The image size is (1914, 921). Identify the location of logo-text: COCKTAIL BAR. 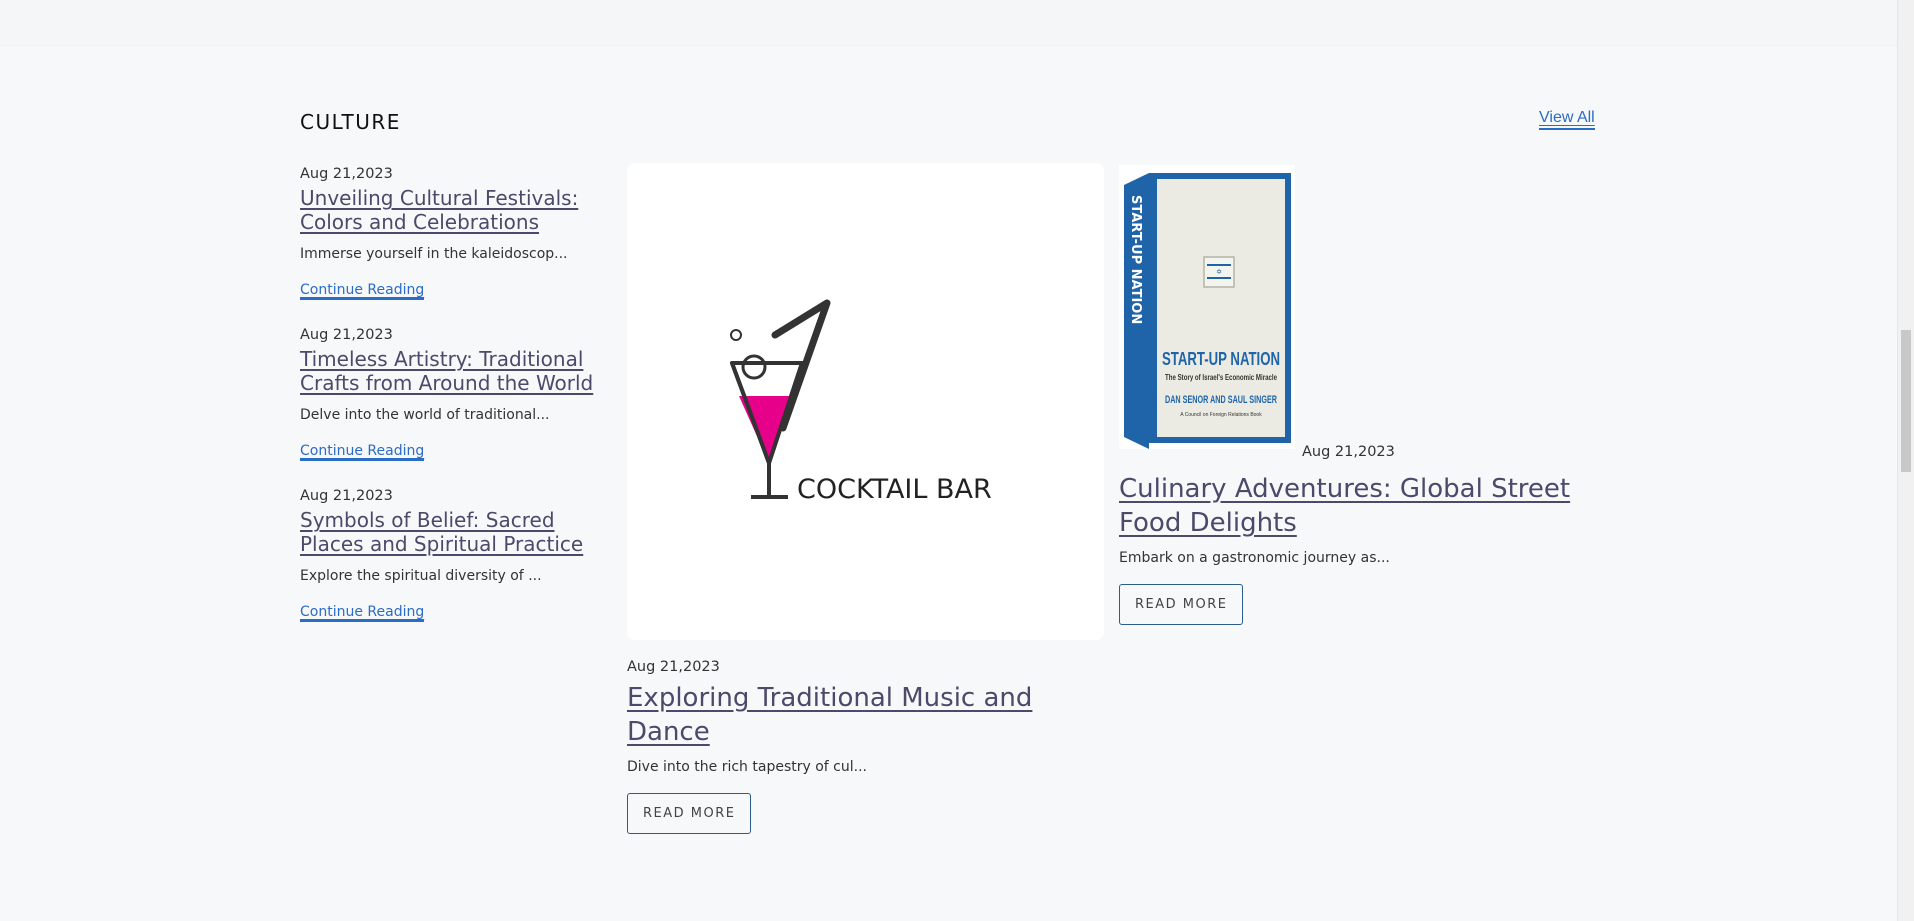
(894, 489).